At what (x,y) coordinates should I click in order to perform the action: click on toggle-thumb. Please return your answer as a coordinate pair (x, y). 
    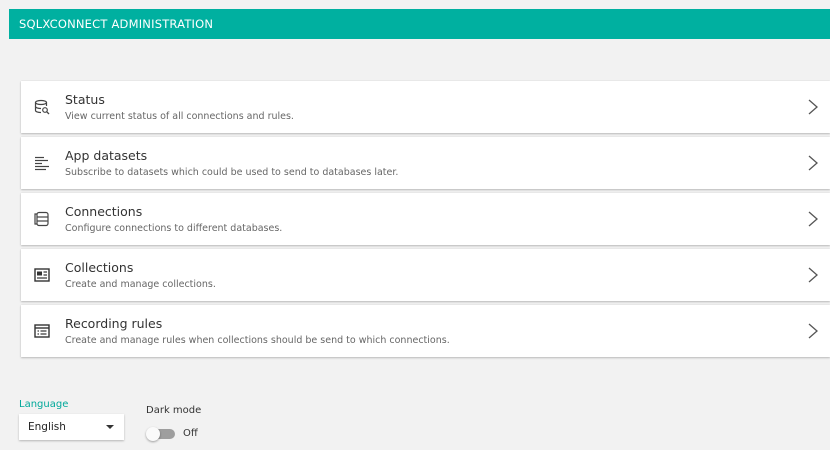
    Looking at the image, I should click on (153, 434).